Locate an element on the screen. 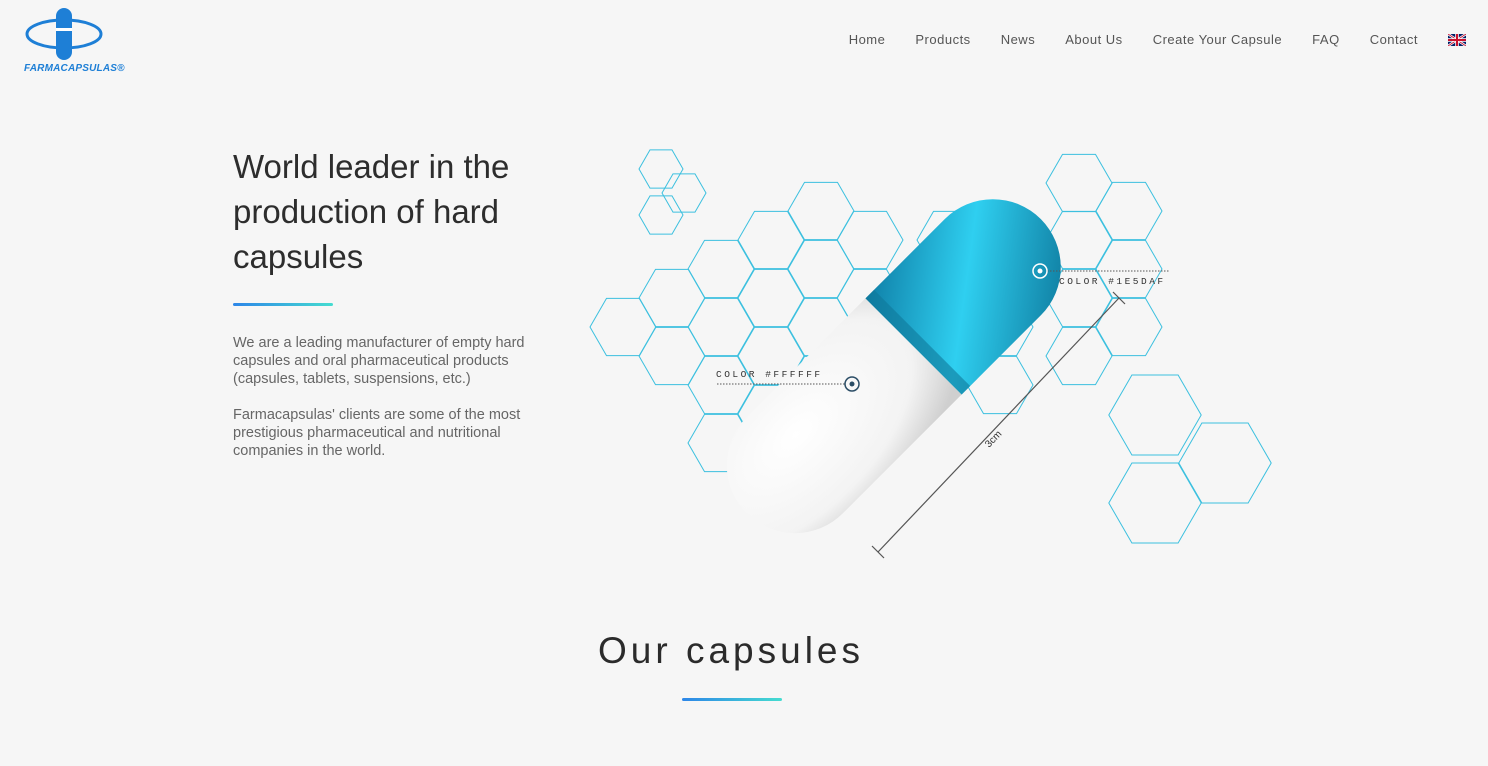  nav-products: Products is located at coordinates (942, 39).